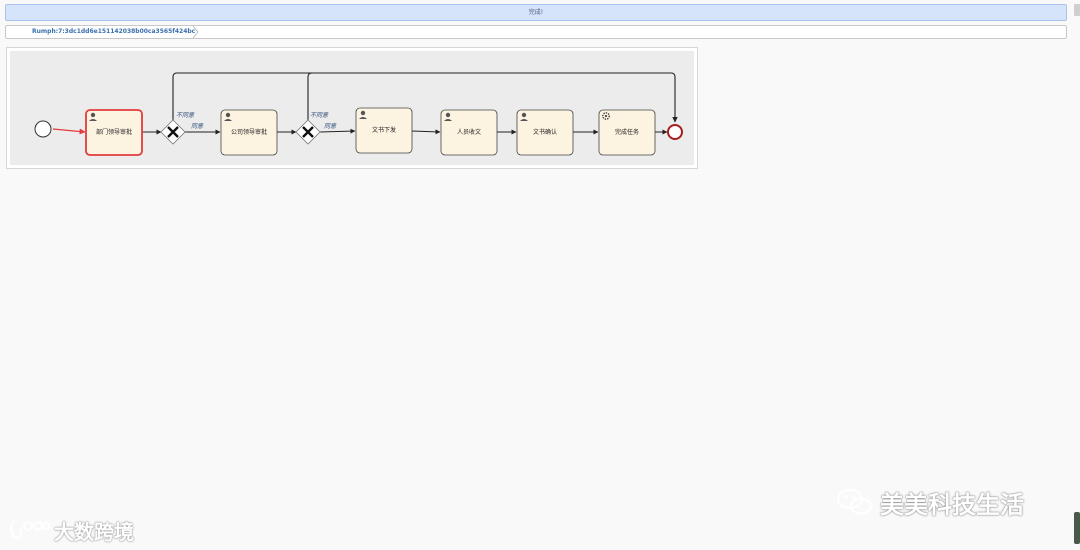  I want to click on task-label: 公司领导审批, so click(249, 132).